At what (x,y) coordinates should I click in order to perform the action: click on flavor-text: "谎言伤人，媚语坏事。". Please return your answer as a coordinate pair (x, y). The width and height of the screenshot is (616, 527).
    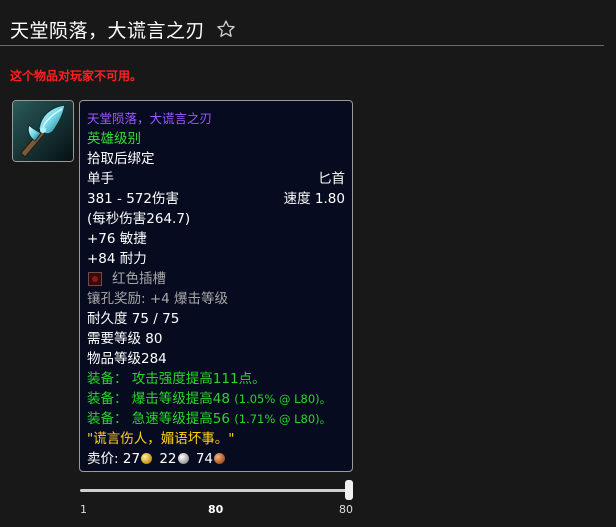
    Looking at the image, I should click on (161, 439).